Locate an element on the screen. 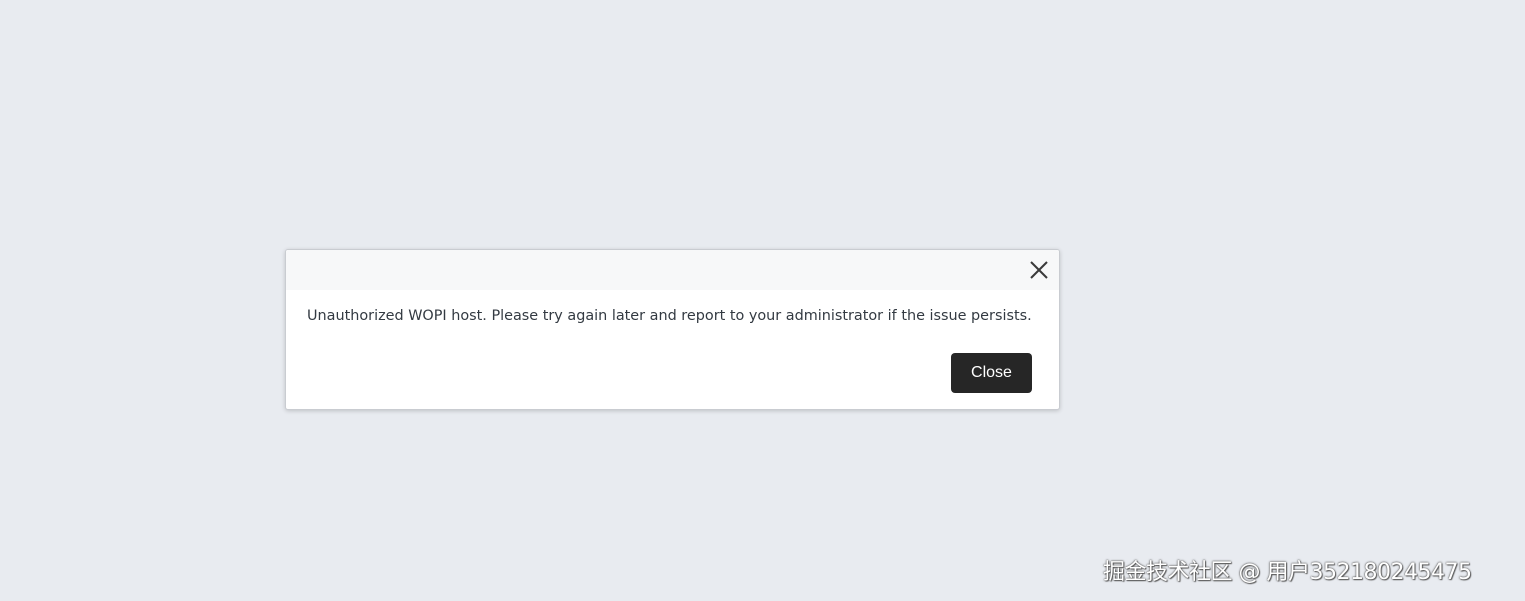  close-button: Close is located at coordinates (991, 373).